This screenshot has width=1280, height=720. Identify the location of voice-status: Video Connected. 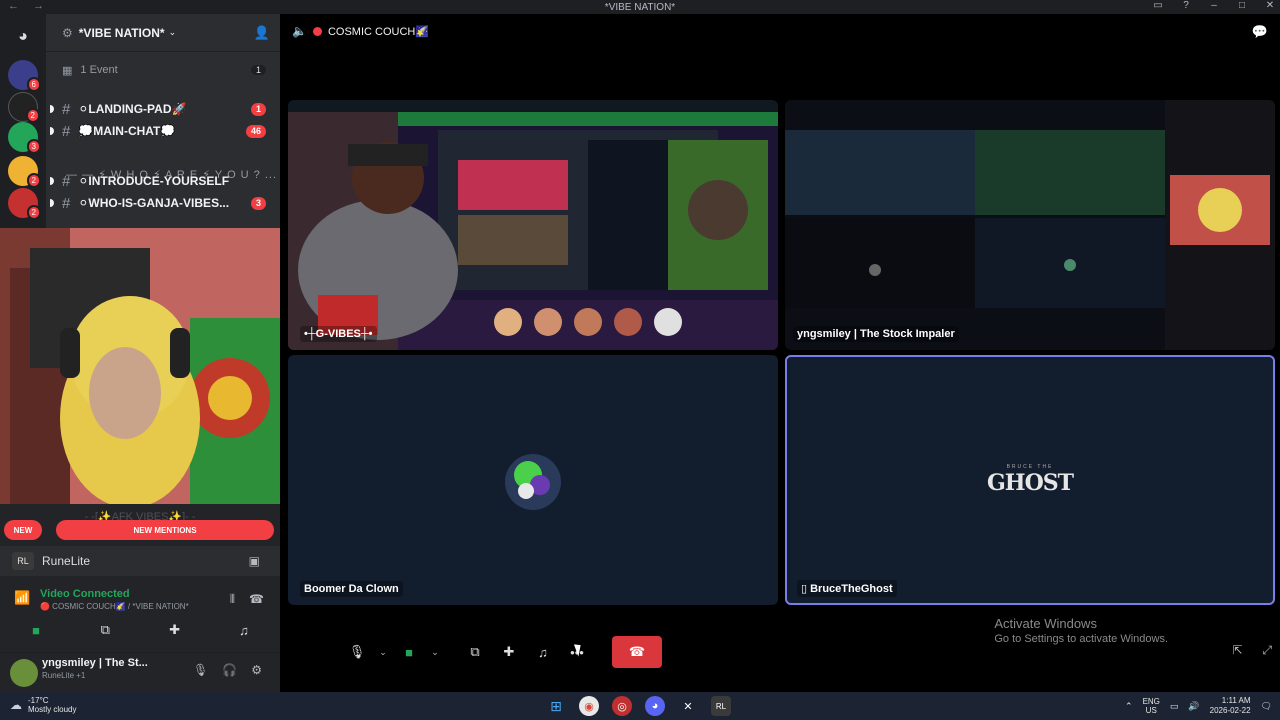
(85, 594).